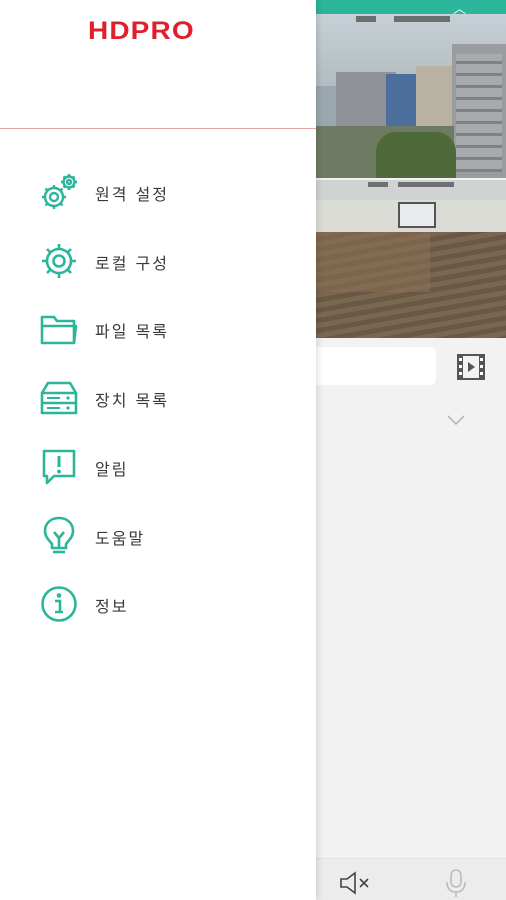 The image size is (506, 900). I want to click on menu-item-device-list: 장치 목록, so click(158, 398).